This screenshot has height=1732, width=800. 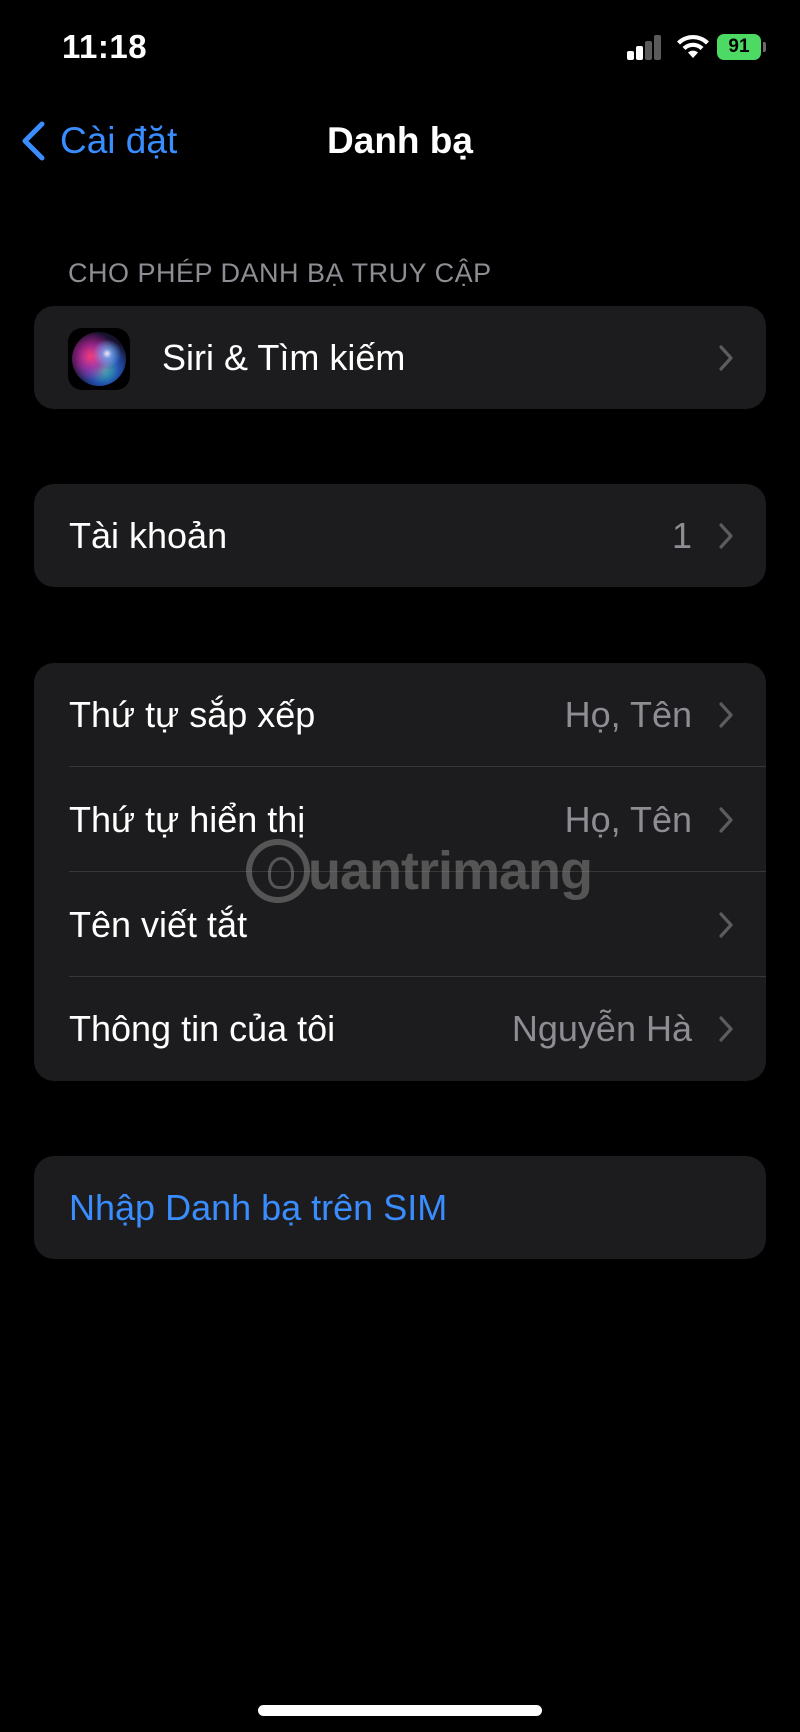 What do you see at coordinates (400, 50) in the screenshot?
I see `status-bar: 11:18 91` at bounding box center [400, 50].